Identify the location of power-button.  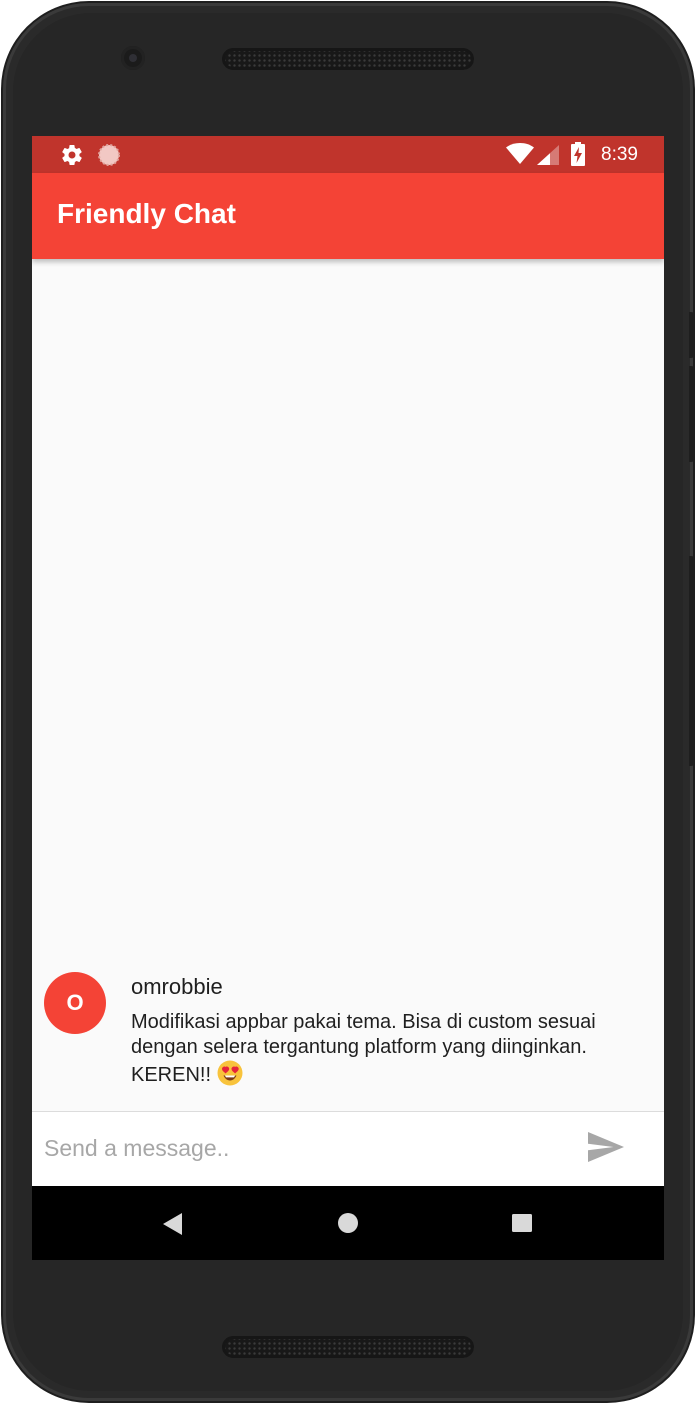
(692, 414).